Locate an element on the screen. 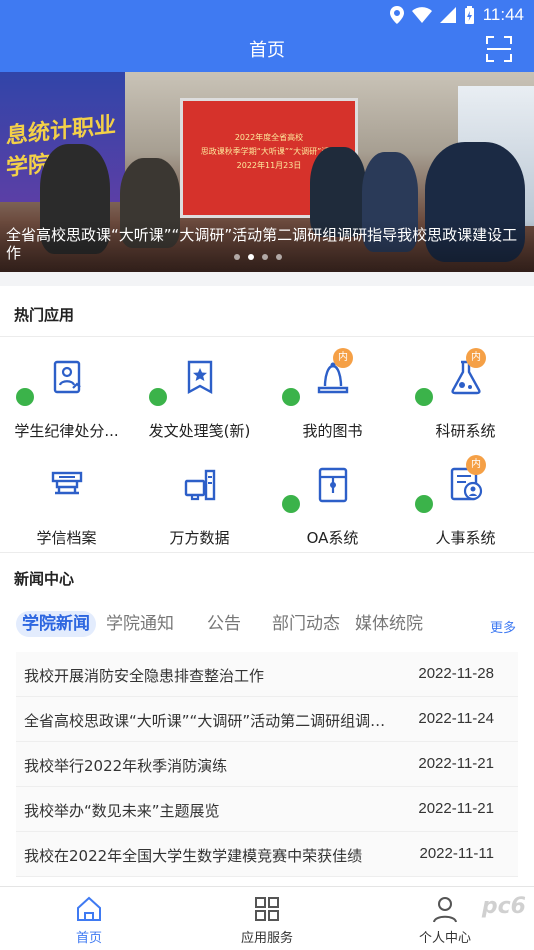 Image resolution: width=534 pixels, height=950 pixels. home-icon is located at coordinates (89, 908).